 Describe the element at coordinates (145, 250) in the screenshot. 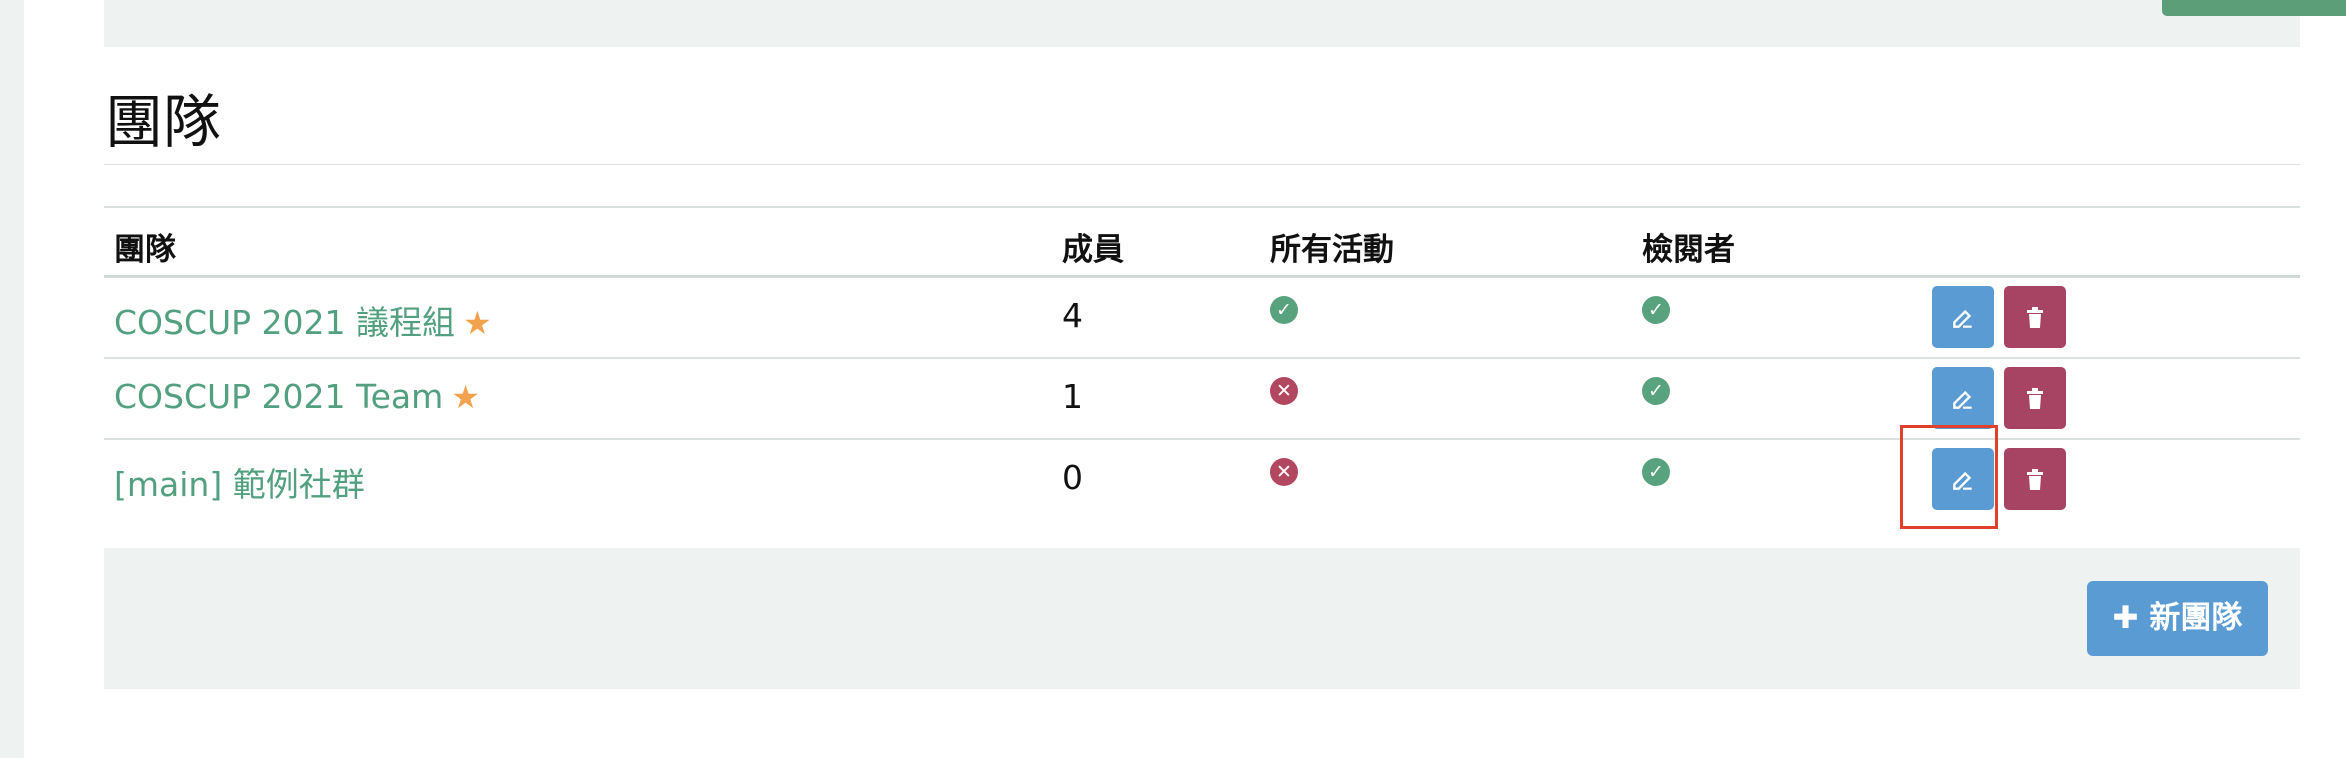

I see `header-team: 團隊` at that location.